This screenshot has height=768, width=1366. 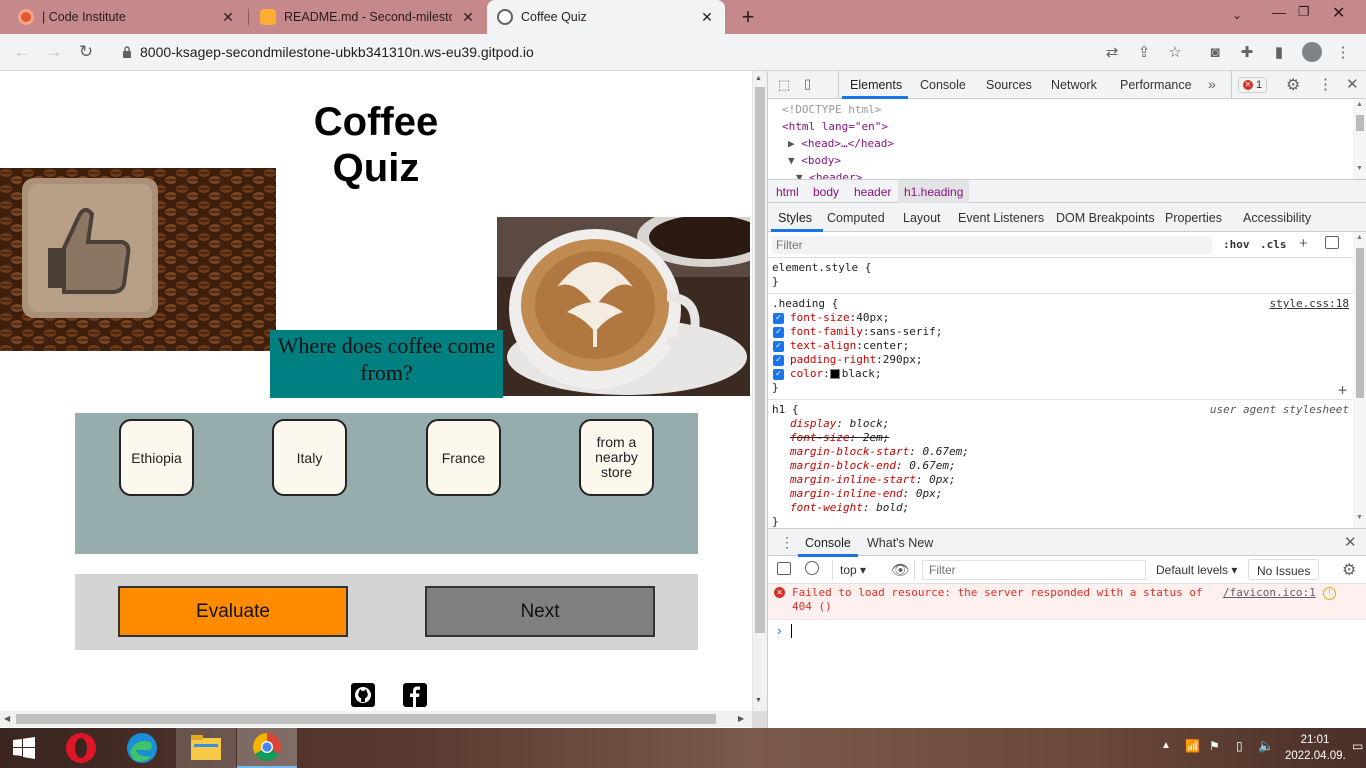 What do you see at coordinates (1325, 84) in the screenshot?
I see `devtools-menu-icon: ⋮` at bounding box center [1325, 84].